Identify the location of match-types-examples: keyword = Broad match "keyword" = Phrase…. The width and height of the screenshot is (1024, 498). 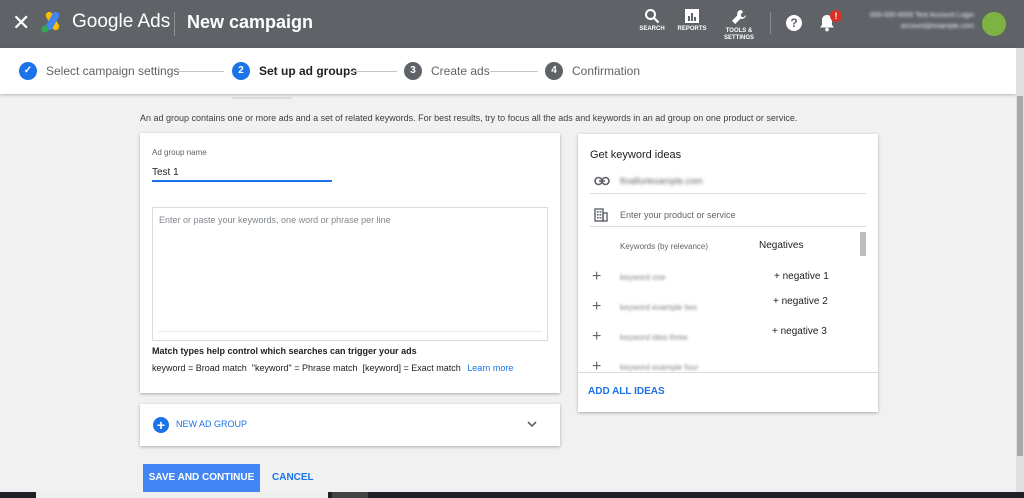
(306, 368).